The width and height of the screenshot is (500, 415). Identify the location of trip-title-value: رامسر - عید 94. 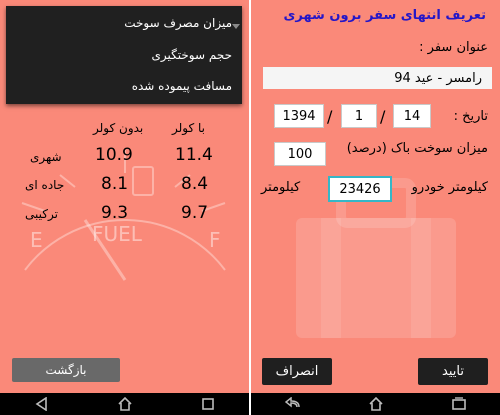
(438, 78).